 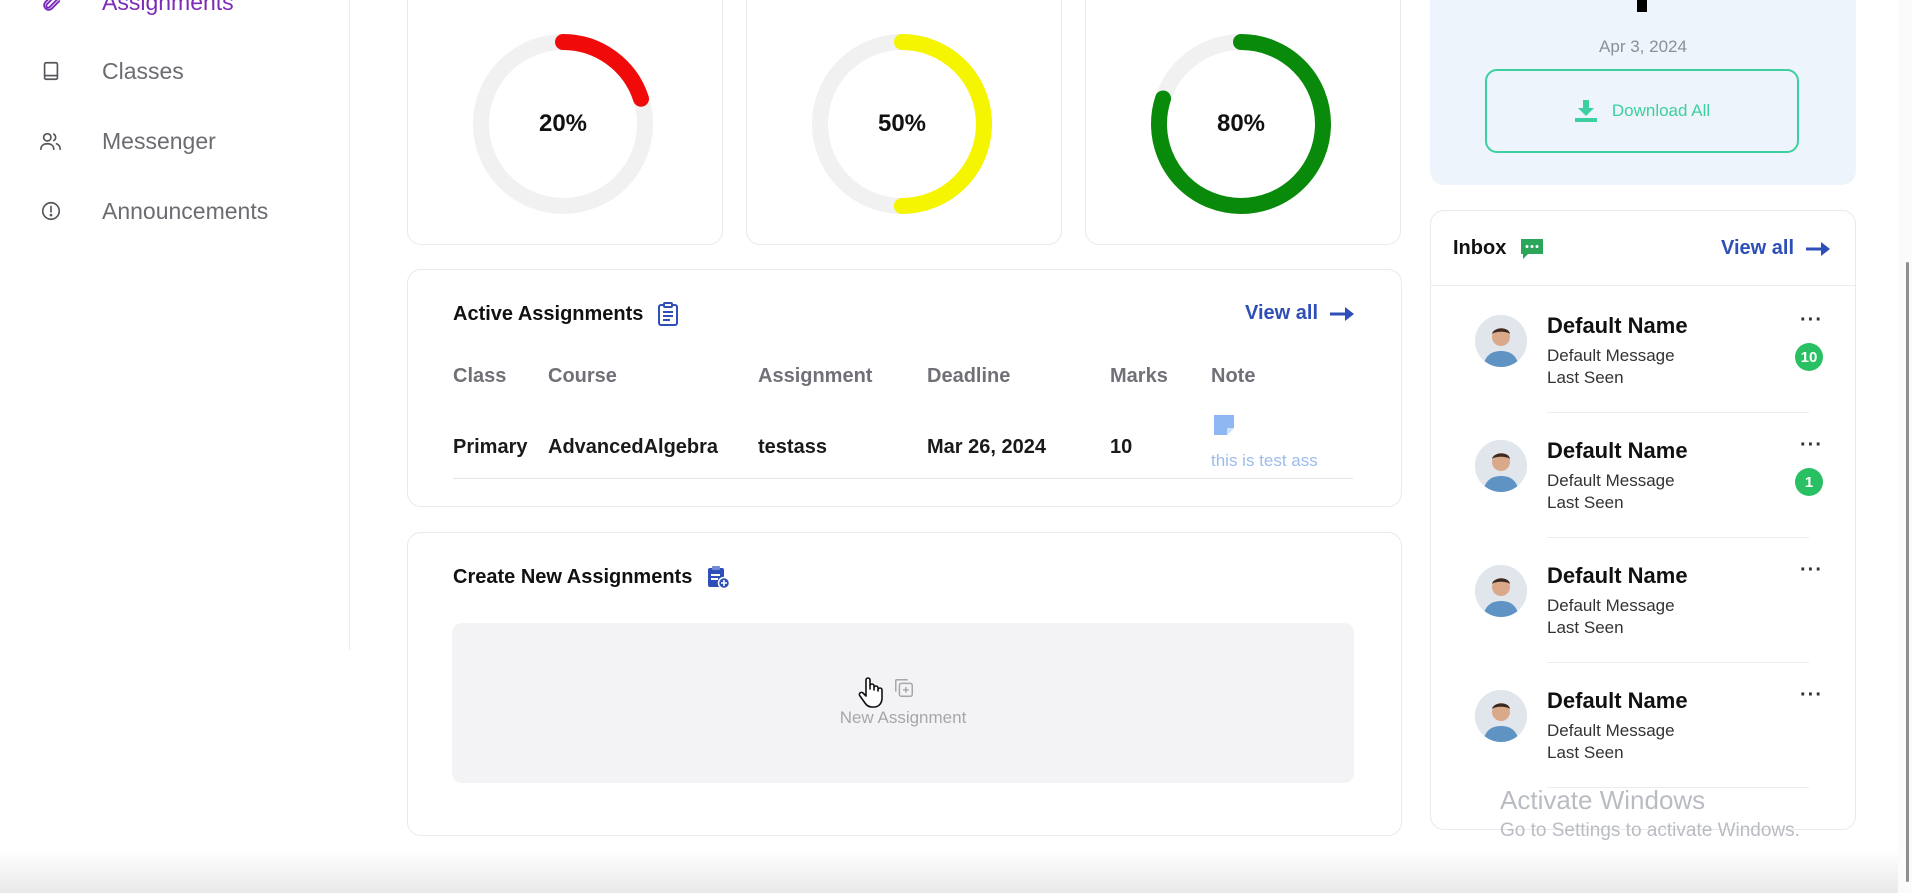 What do you see at coordinates (1264, 460) in the screenshot?
I see `cell-note: this is test ass` at bounding box center [1264, 460].